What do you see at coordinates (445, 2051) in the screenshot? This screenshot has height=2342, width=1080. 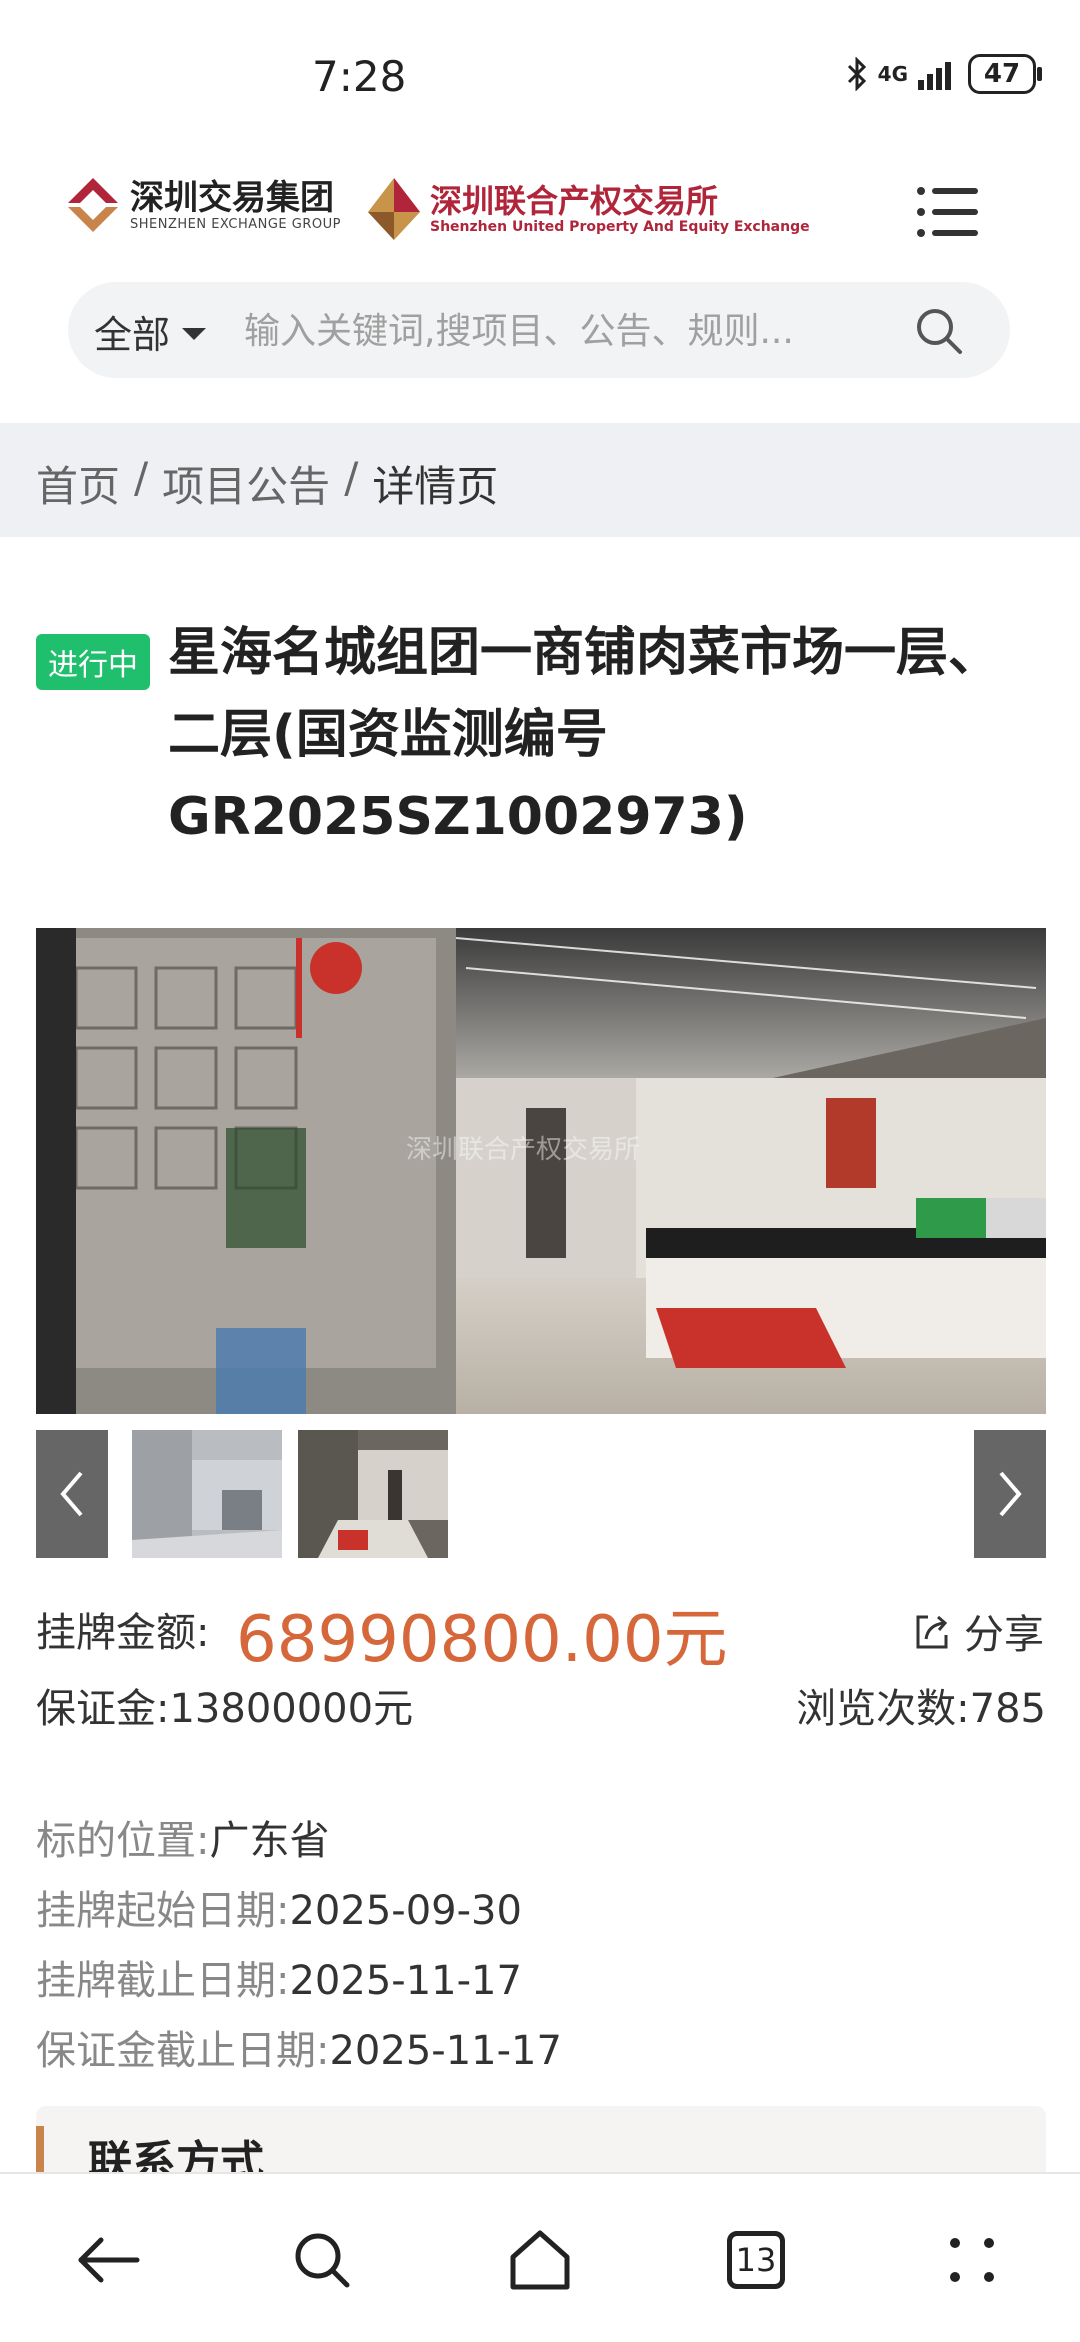 I see `deposit-deadline-value: 2025-11-17` at bounding box center [445, 2051].